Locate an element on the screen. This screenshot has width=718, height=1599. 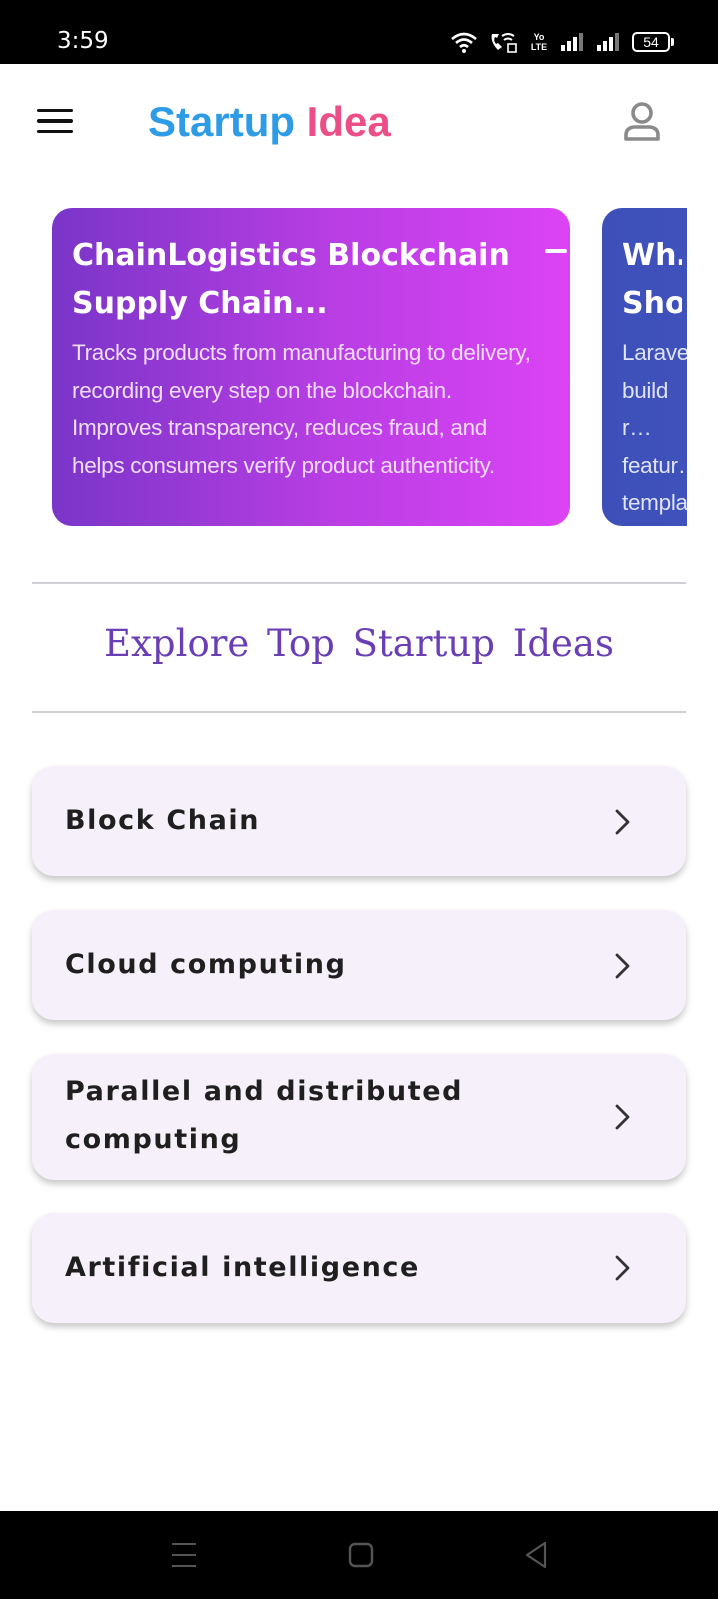
battery-indicator: 54 is located at coordinates (653, 42).